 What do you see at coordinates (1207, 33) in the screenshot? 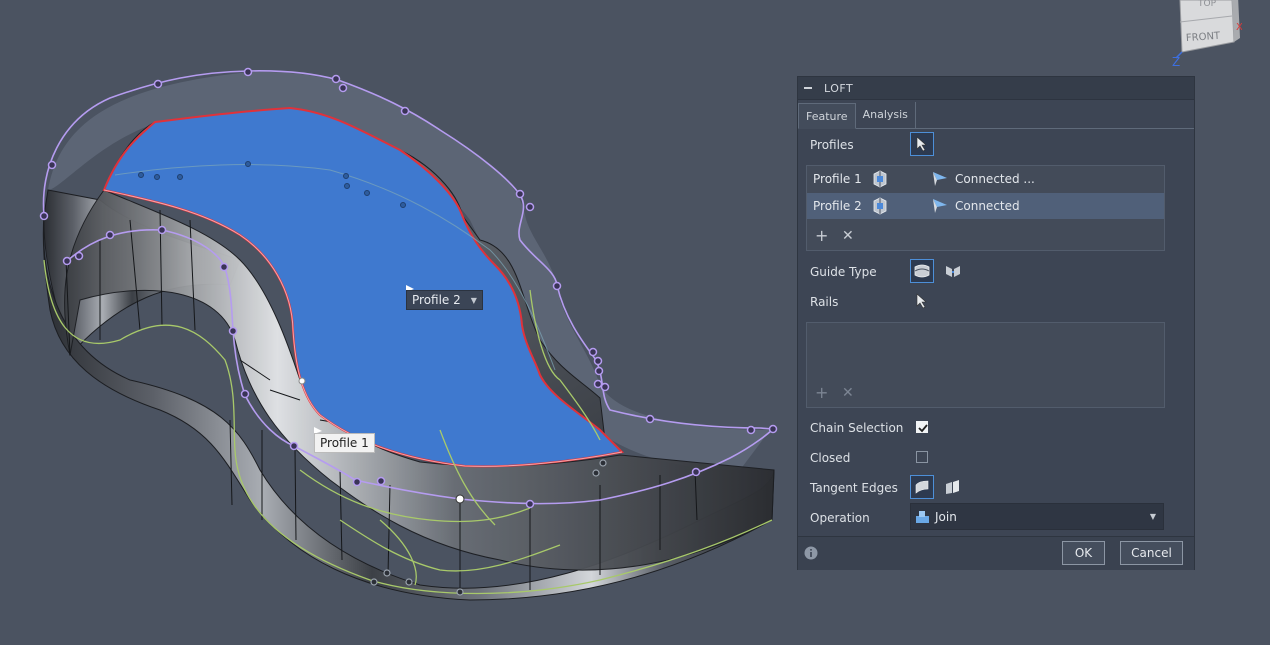
I see `view-cube: TOP FRONT Z X` at bounding box center [1207, 33].